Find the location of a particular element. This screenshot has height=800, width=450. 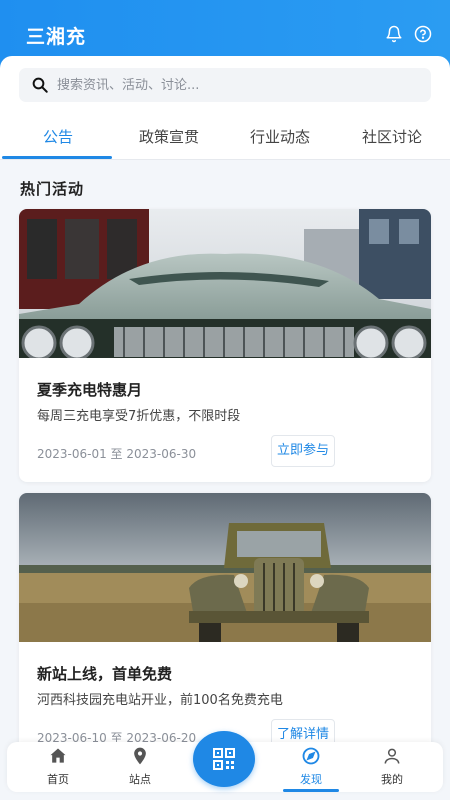

activity-date: 2023-06-01 至 2023-06-30 is located at coordinates (117, 454).